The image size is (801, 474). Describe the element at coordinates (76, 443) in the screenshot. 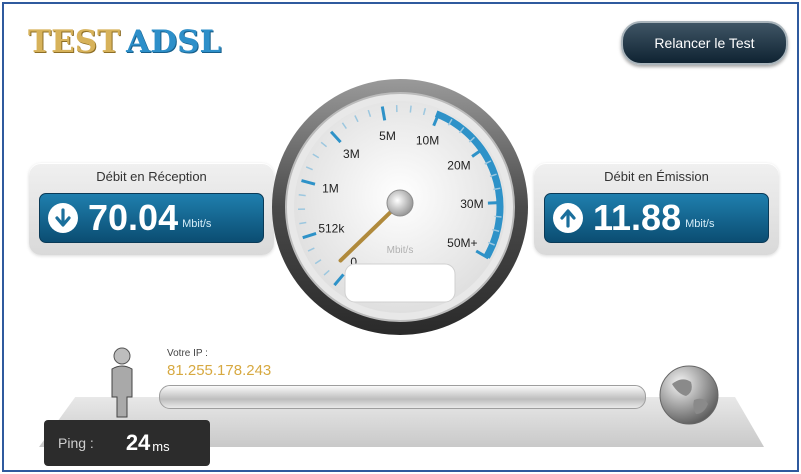

I see `ping-label: Ping :` at that location.